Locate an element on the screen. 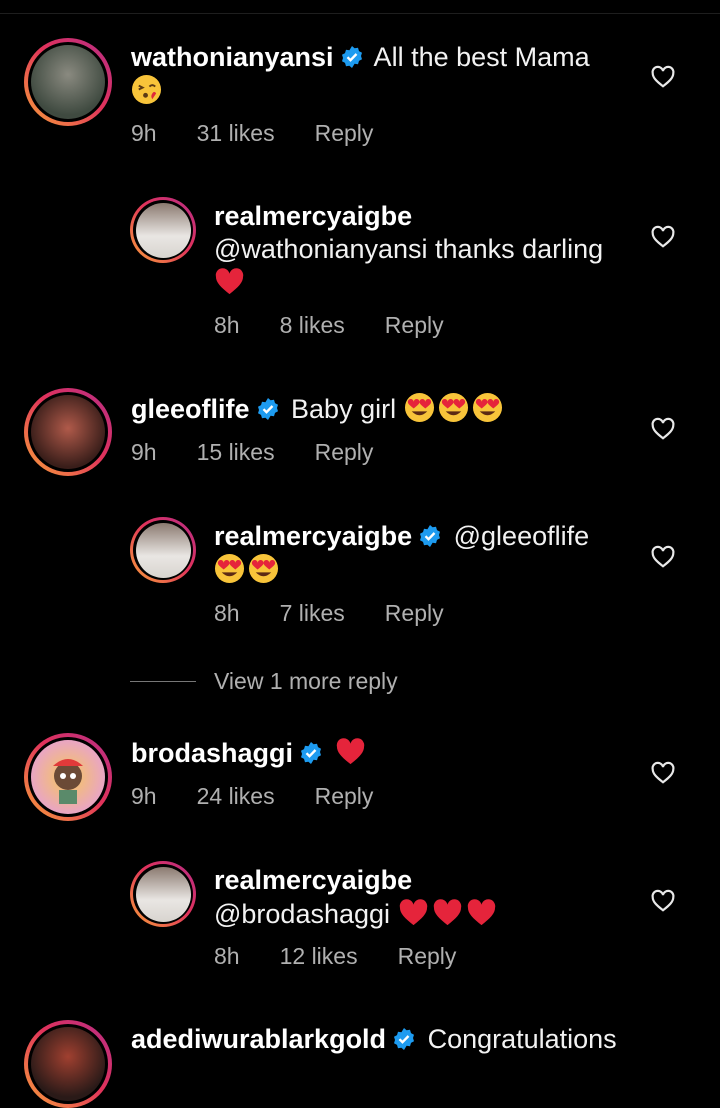  comment-text: adediwurablarkgold Congratulations is located at coordinates (391, 1039).